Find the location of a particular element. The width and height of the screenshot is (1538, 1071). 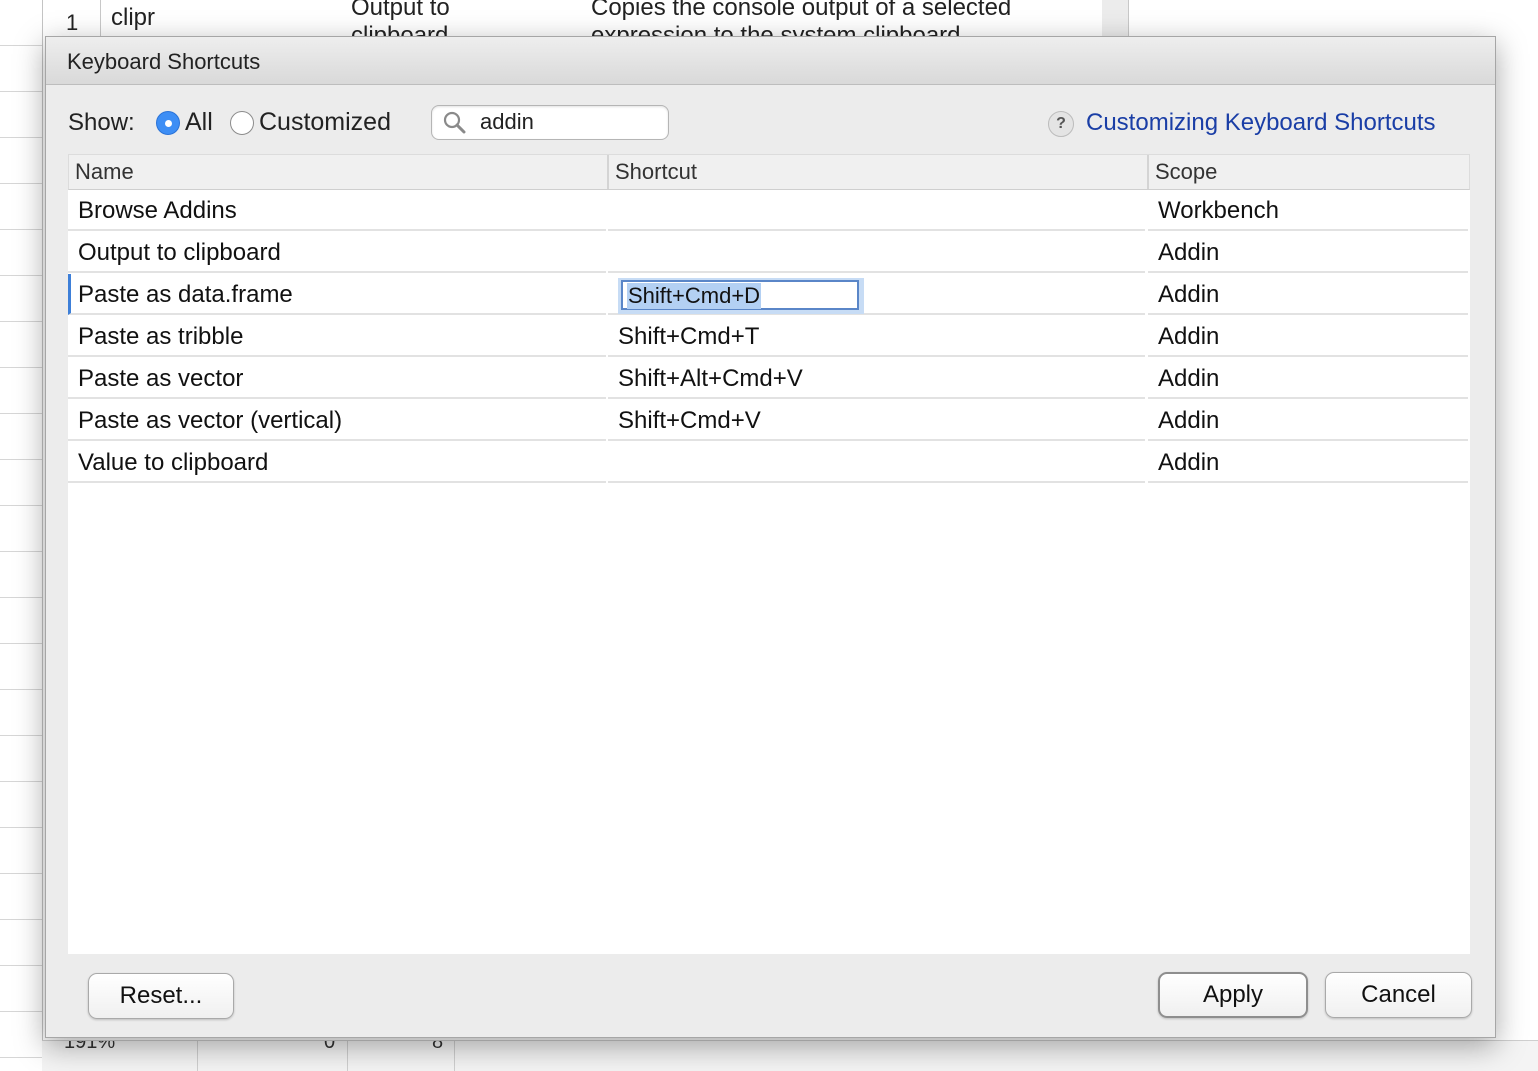

row-shortcut: Shift+Cmd+V is located at coordinates (876, 420).